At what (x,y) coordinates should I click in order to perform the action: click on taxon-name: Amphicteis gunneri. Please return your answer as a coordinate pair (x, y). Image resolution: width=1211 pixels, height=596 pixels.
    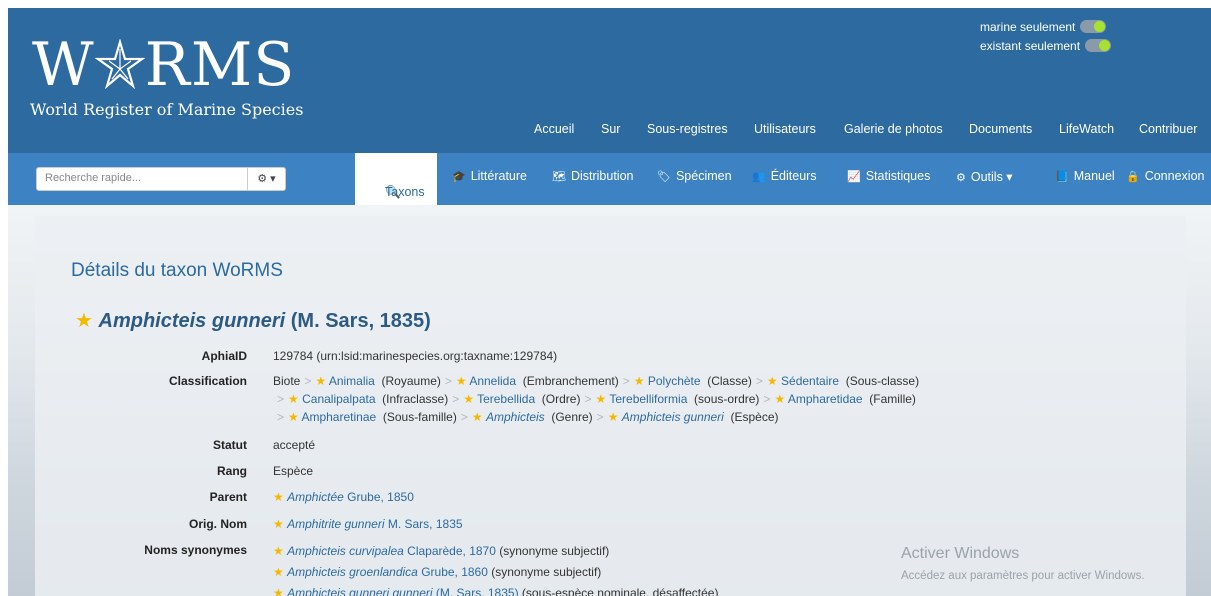
    Looking at the image, I should click on (192, 321).